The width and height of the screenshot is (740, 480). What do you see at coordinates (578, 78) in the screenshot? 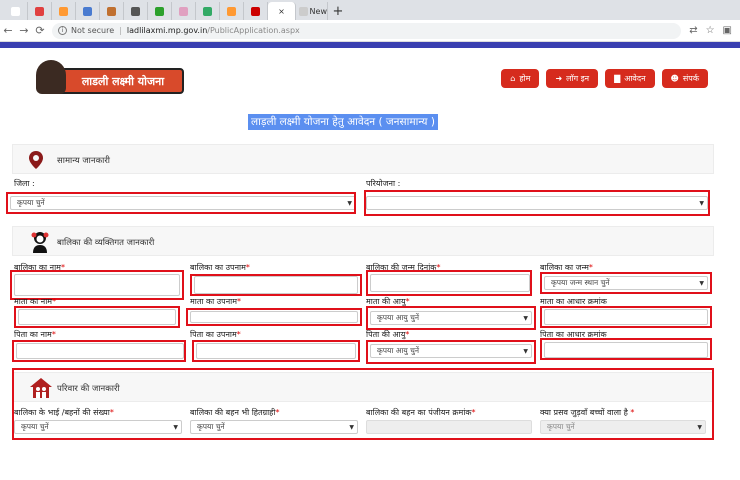
I see `nav-button-label: लॉग इन` at bounding box center [578, 78].